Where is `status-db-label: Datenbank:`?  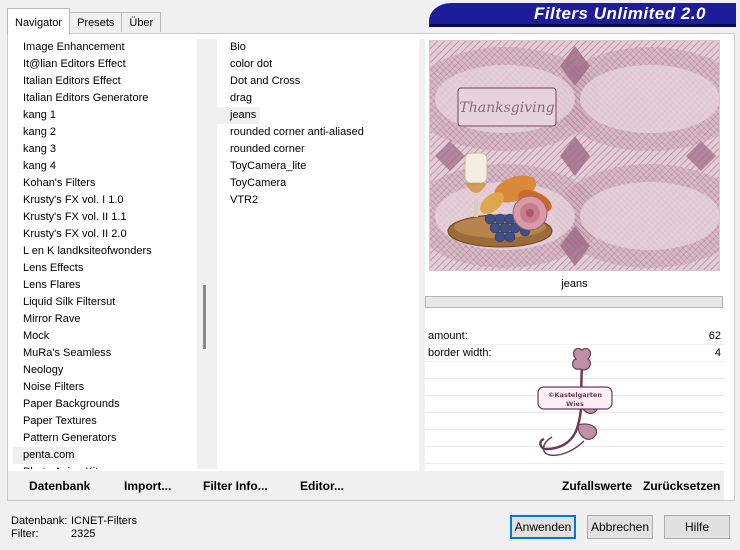
status-db-label: Datenbank: is located at coordinates (39, 521).